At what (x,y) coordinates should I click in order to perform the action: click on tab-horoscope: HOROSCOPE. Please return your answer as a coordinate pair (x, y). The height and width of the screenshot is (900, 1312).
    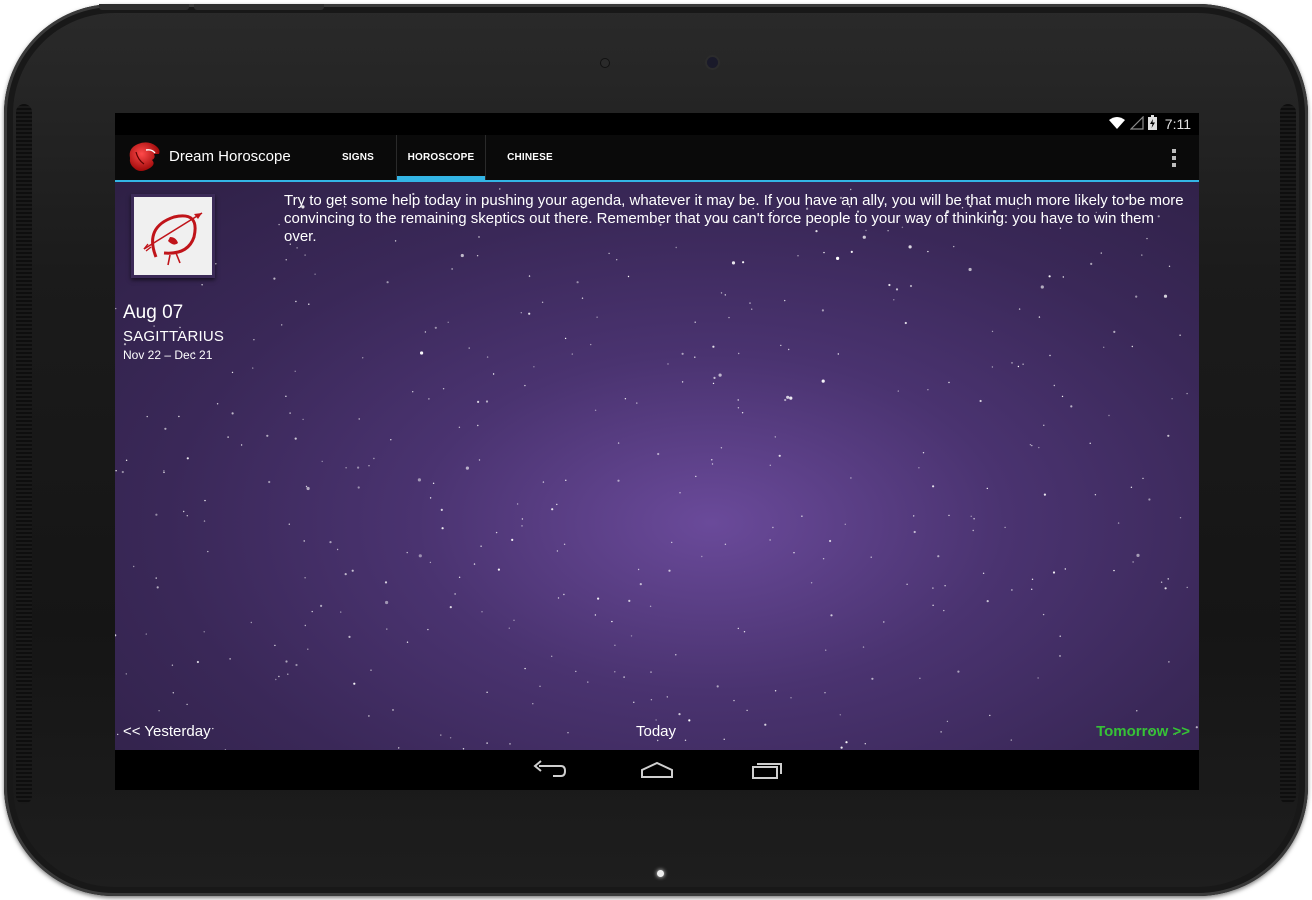
    Looking at the image, I should click on (441, 157).